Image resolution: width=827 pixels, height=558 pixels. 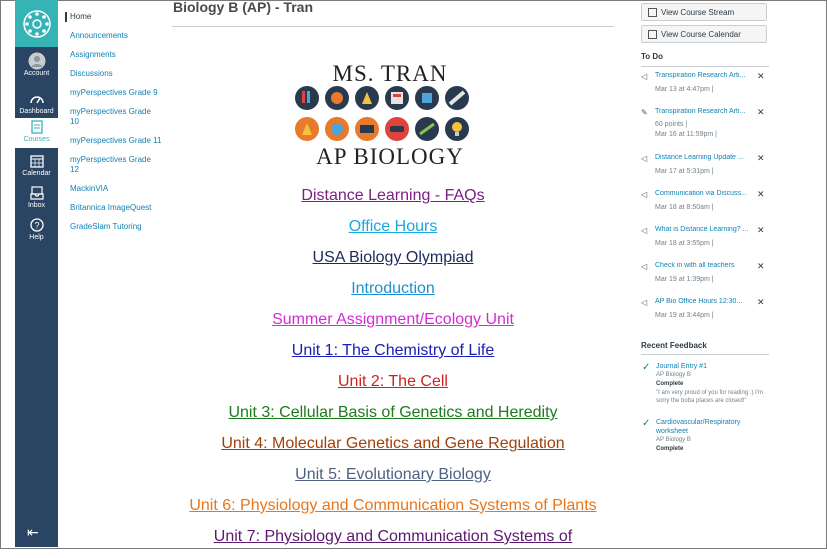 What do you see at coordinates (36, 173) in the screenshot?
I see `nav-calendar-label: Calendar` at bounding box center [36, 173].